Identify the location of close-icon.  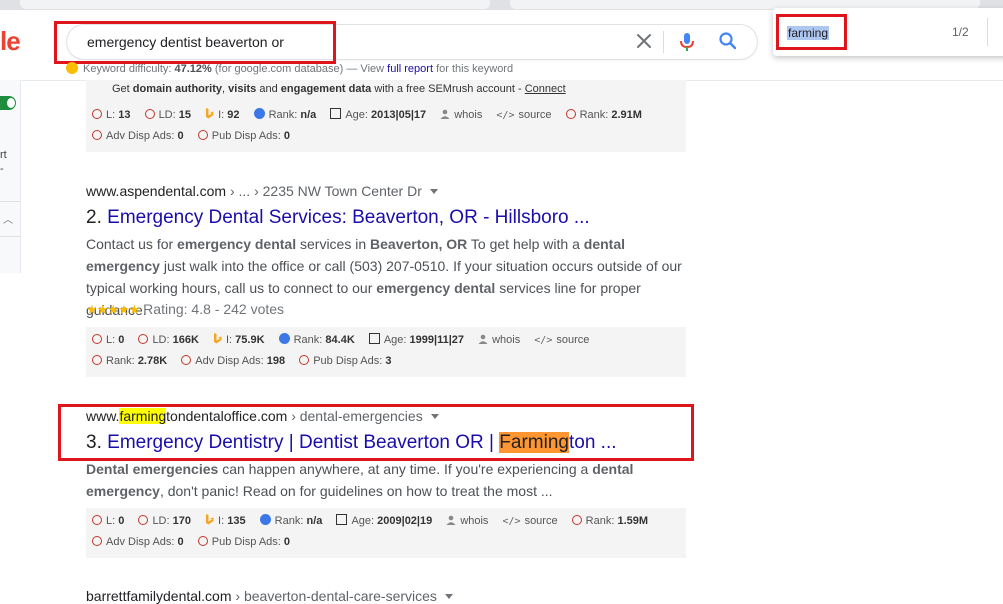
(644, 41).